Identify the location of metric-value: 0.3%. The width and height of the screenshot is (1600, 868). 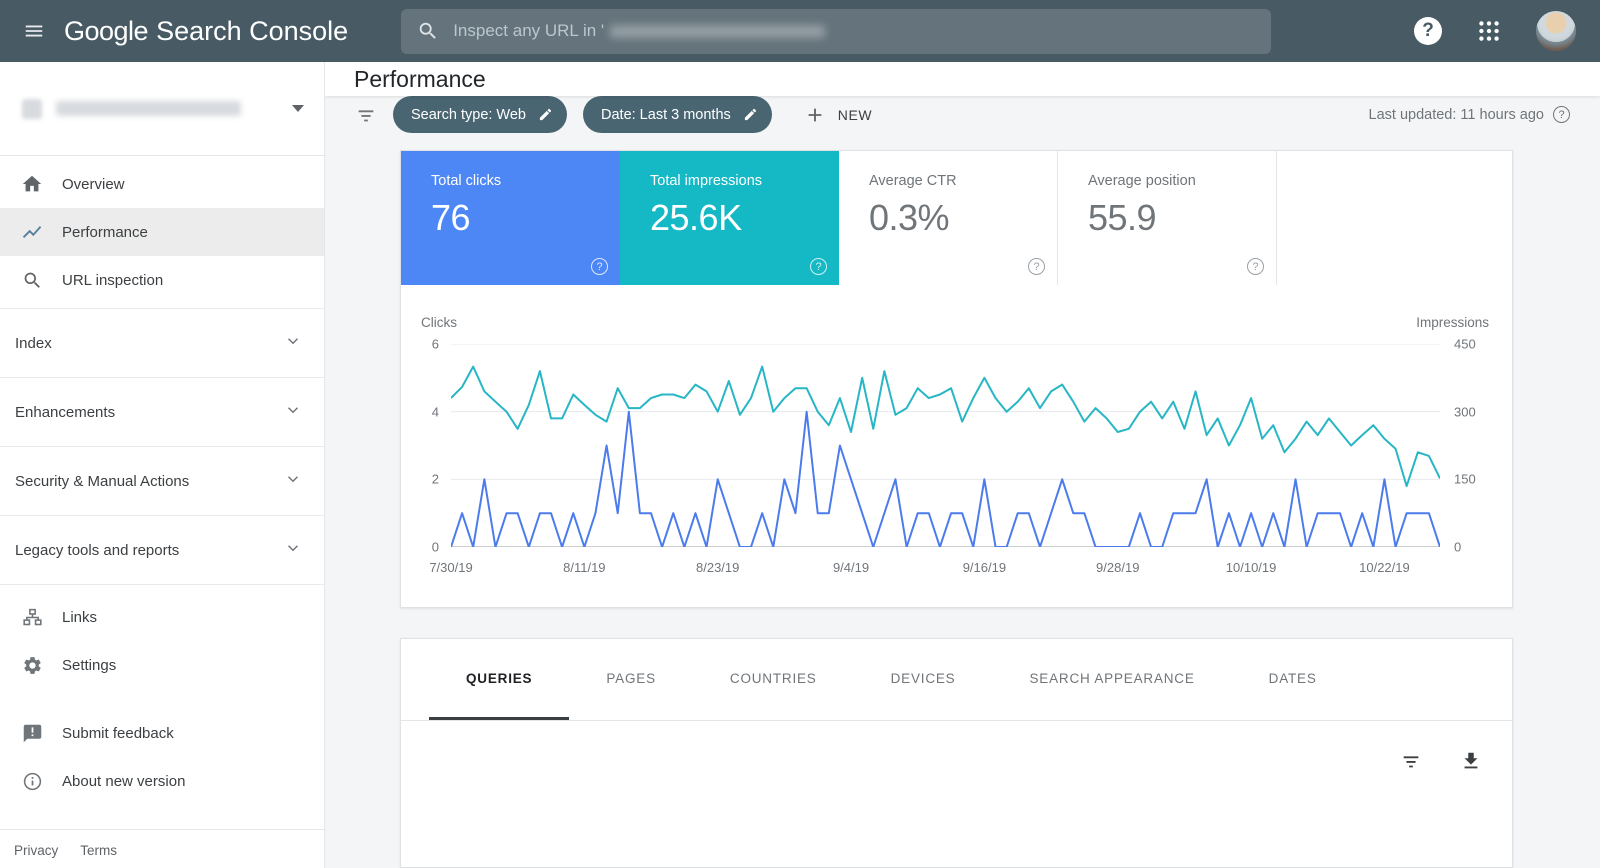
(909, 217).